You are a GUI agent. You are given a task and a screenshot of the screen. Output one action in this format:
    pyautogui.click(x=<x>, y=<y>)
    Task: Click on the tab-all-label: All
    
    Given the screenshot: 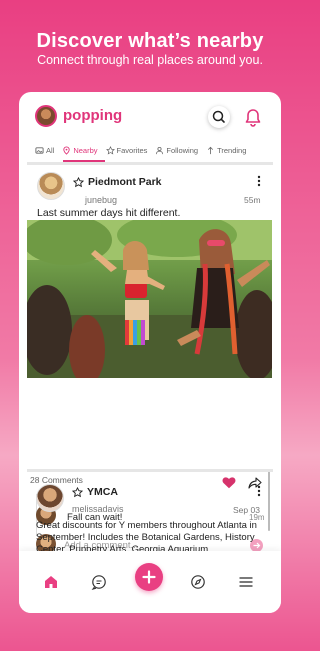 What is the action you would take?
    pyautogui.click(x=50, y=150)
    